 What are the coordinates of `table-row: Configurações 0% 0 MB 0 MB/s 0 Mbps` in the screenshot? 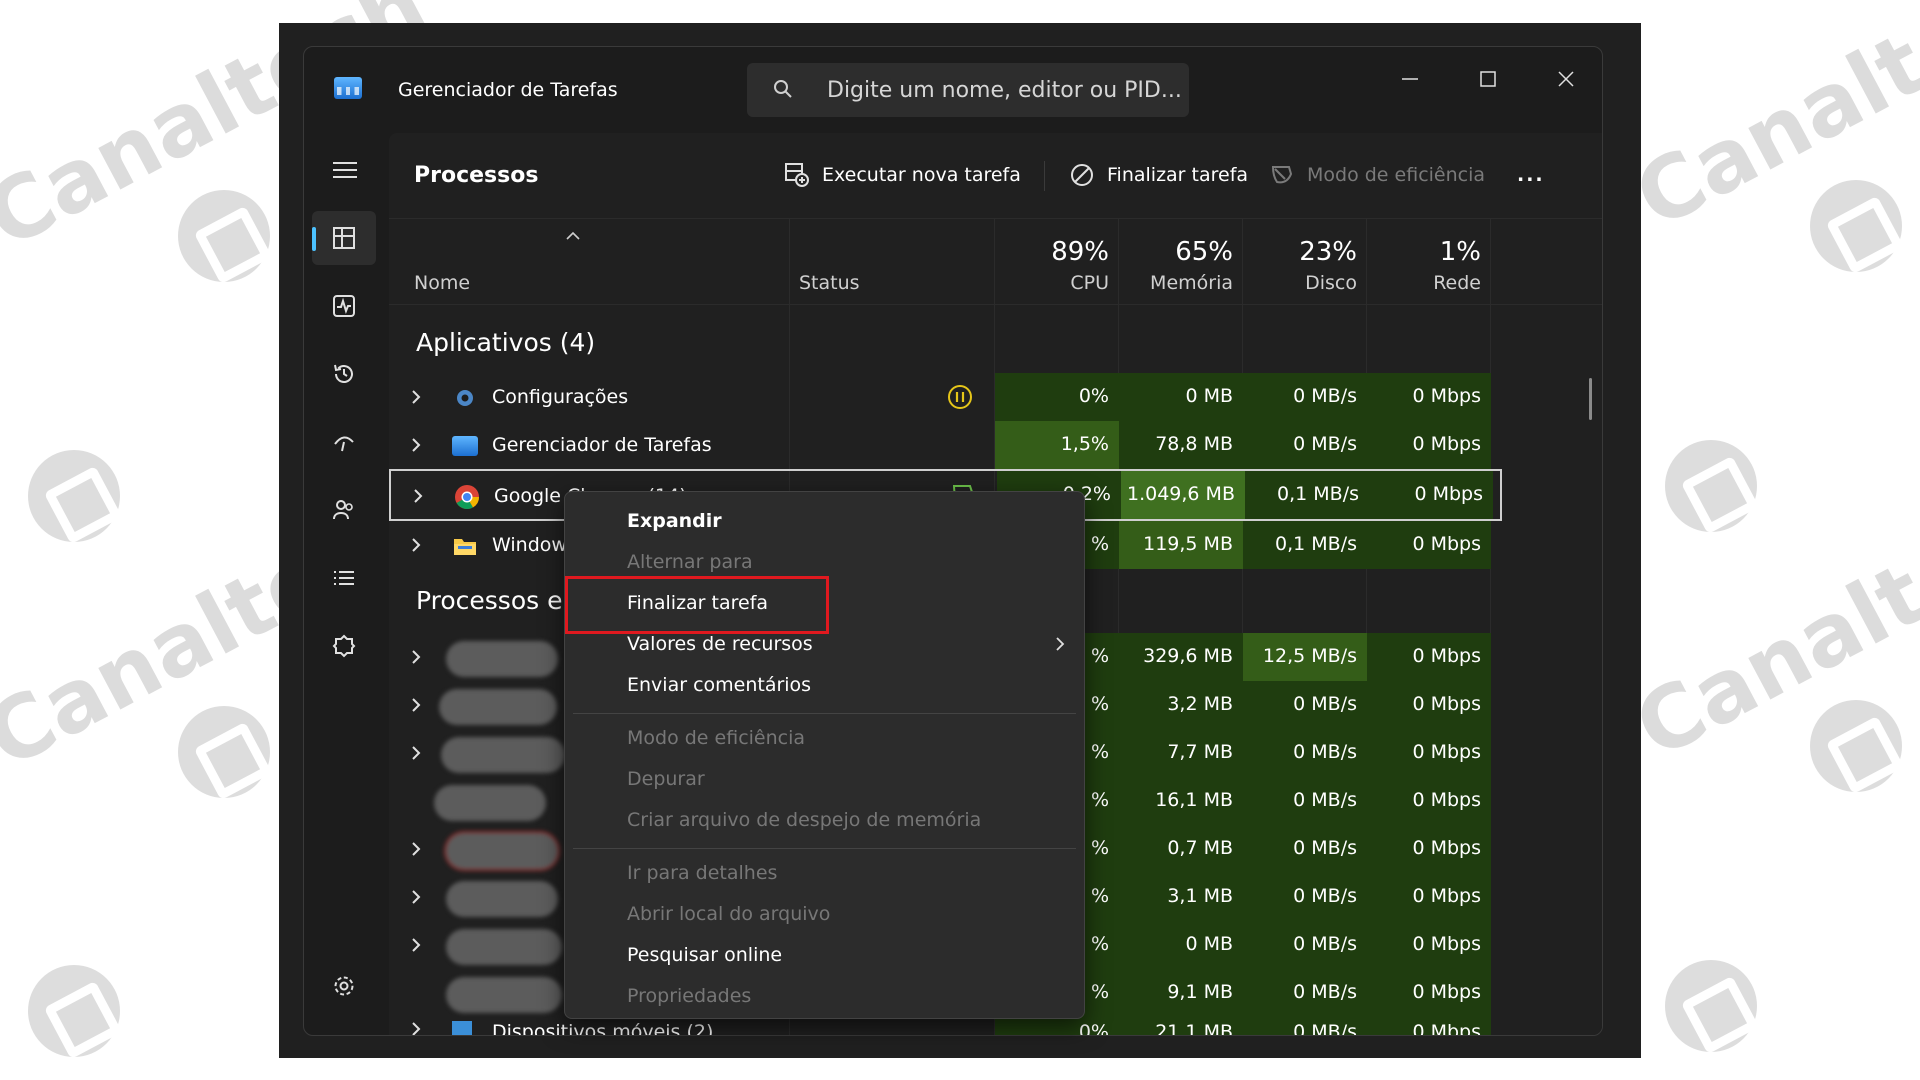 It's located at (945, 397).